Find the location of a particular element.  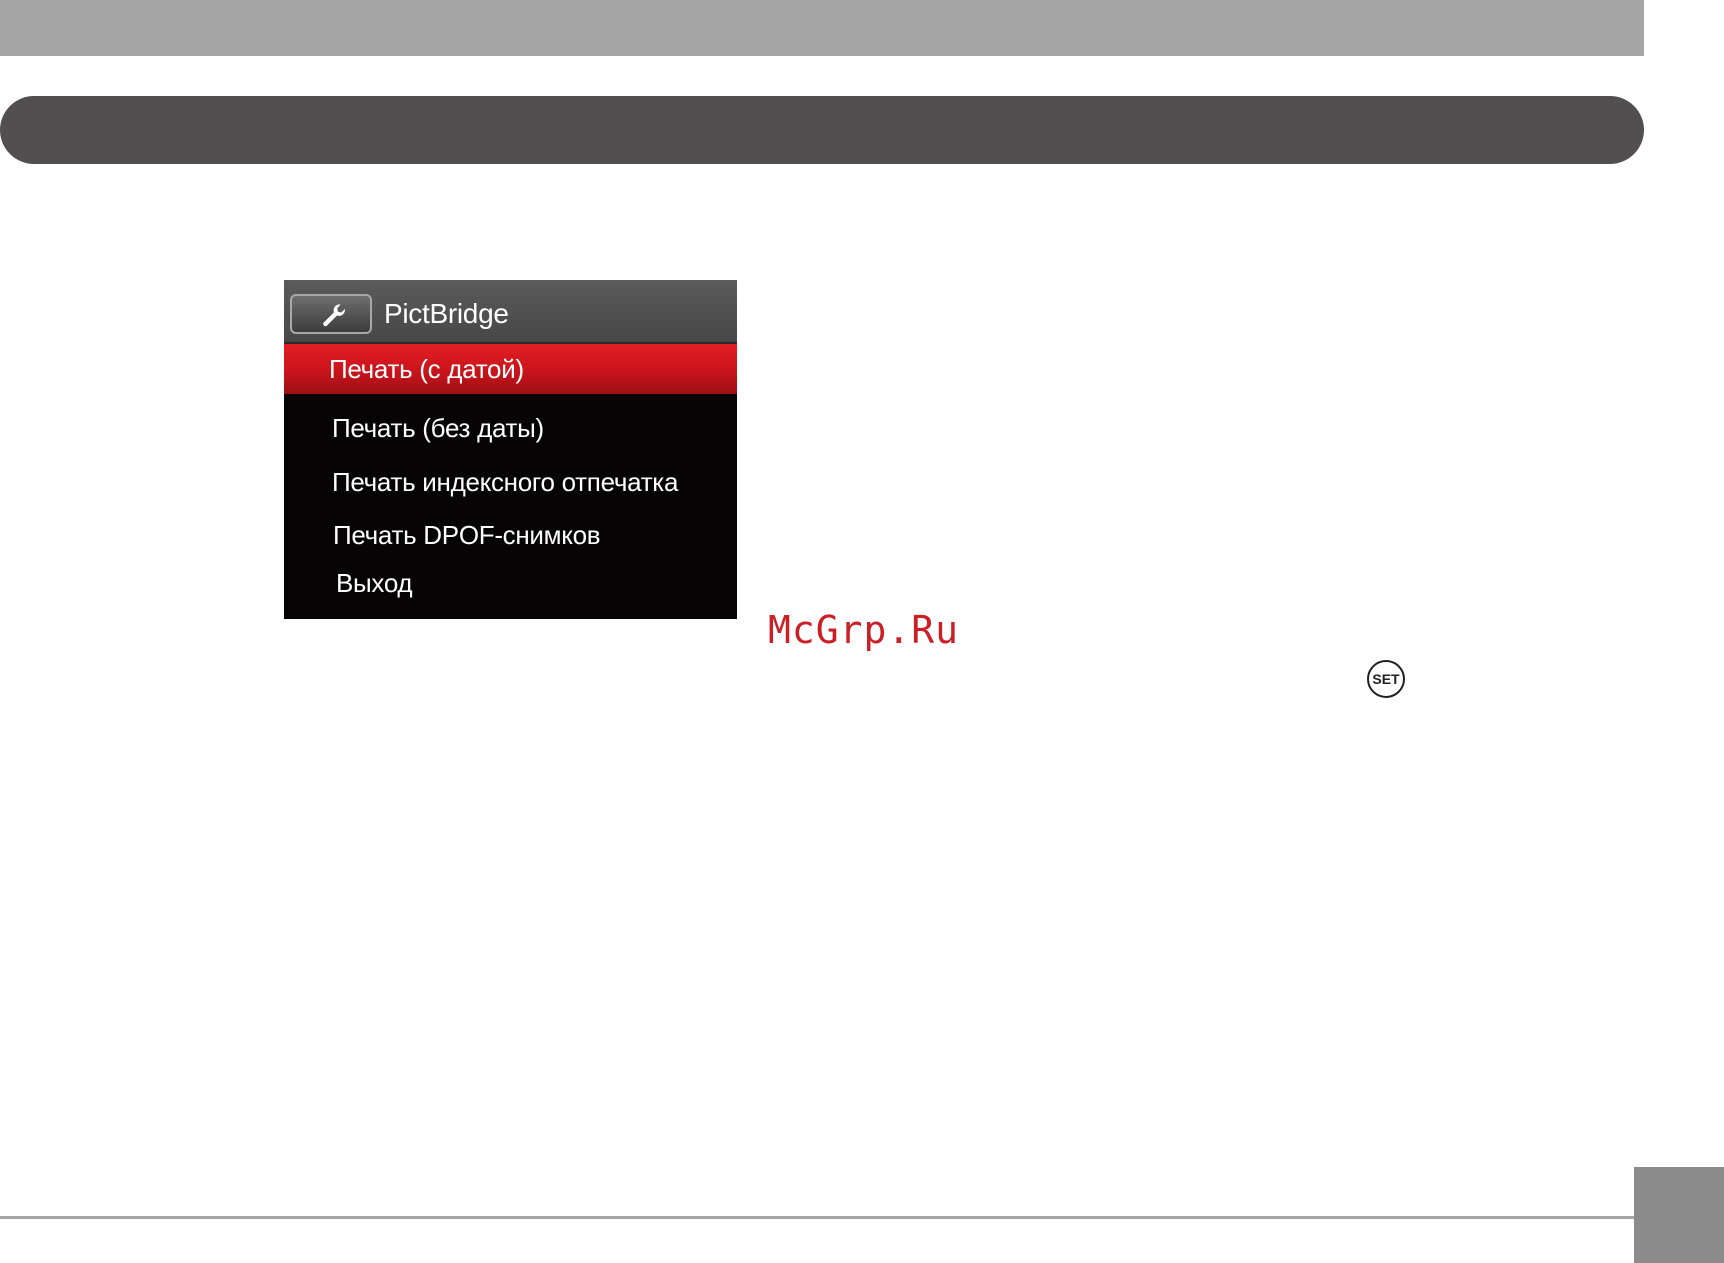

menu-item-label: Печать DPOF-снимков is located at coordinates (467, 535).